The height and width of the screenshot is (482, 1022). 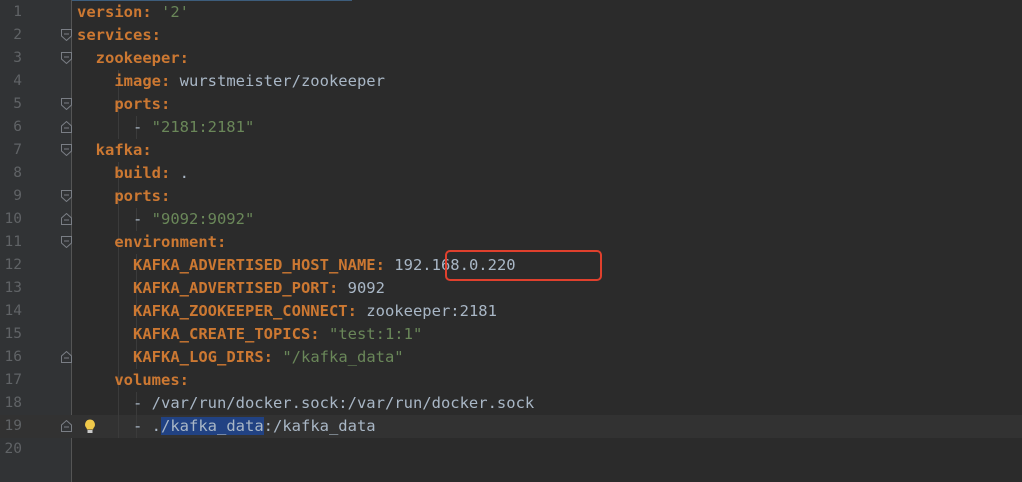 I want to click on yaml-key: build:, so click(x=142, y=173).